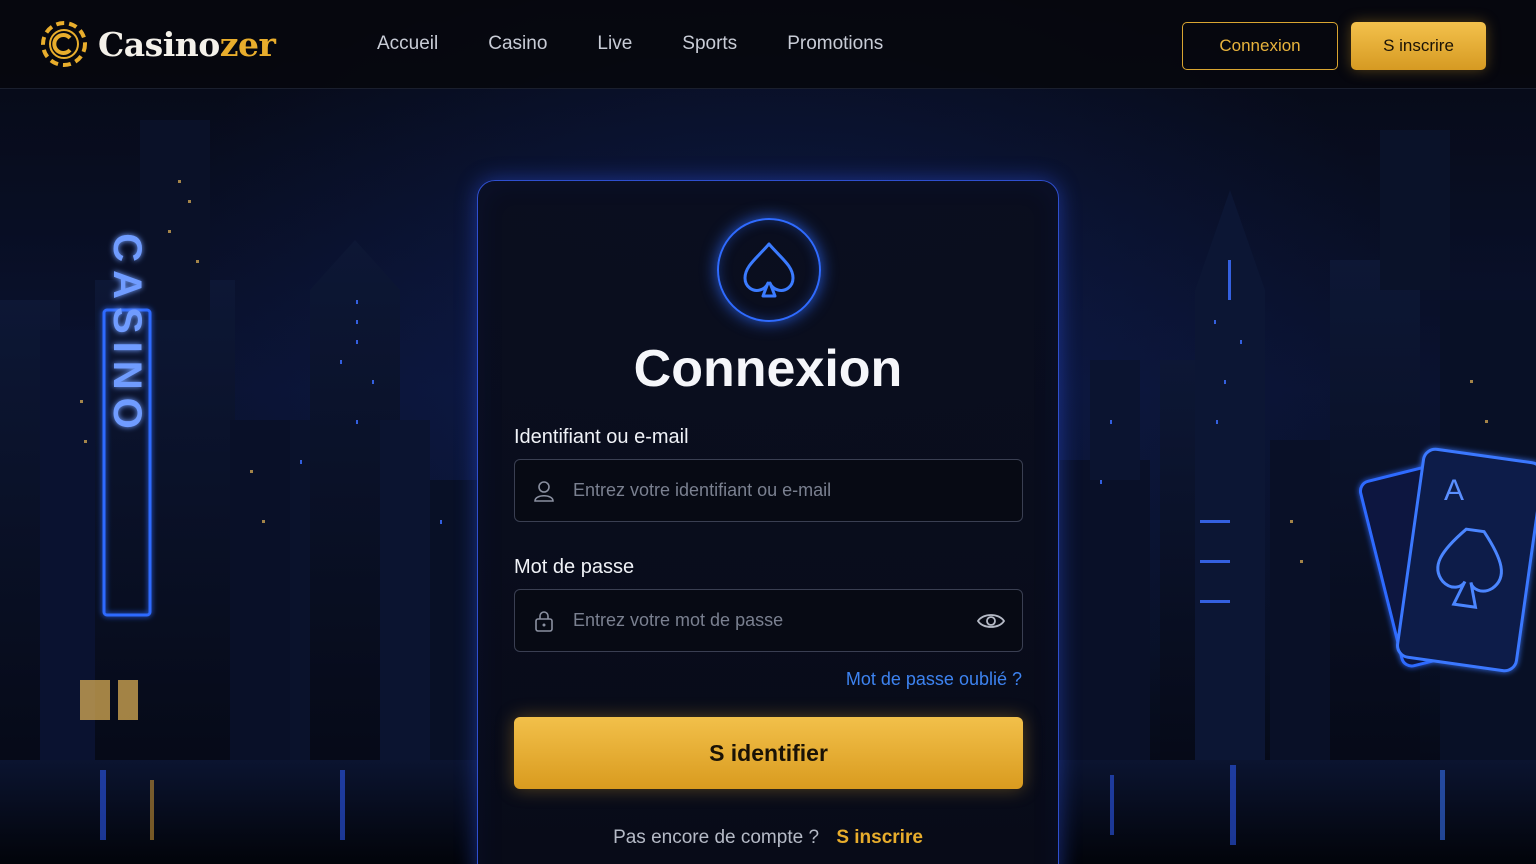 Image resolution: width=1536 pixels, height=864 pixels. What do you see at coordinates (991, 621) in the screenshot?
I see `eye-icon` at bounding box center [991, 621].